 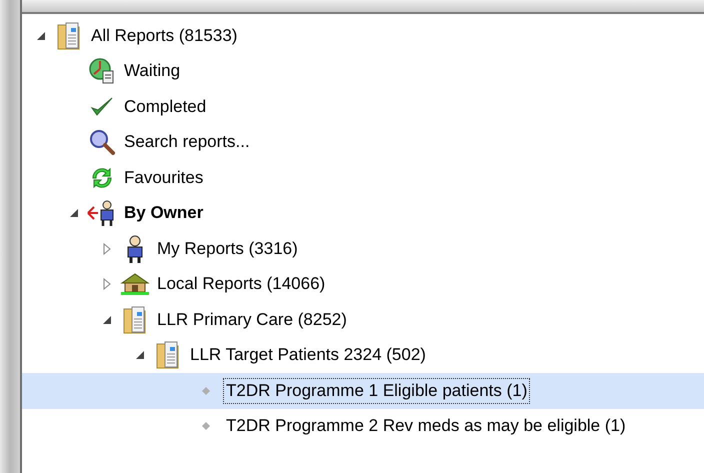 What do you see at coordinates (227, 249) in the screenshot?
I see `tree-item: My Reports (3316)` at bounding box center [227, 249].